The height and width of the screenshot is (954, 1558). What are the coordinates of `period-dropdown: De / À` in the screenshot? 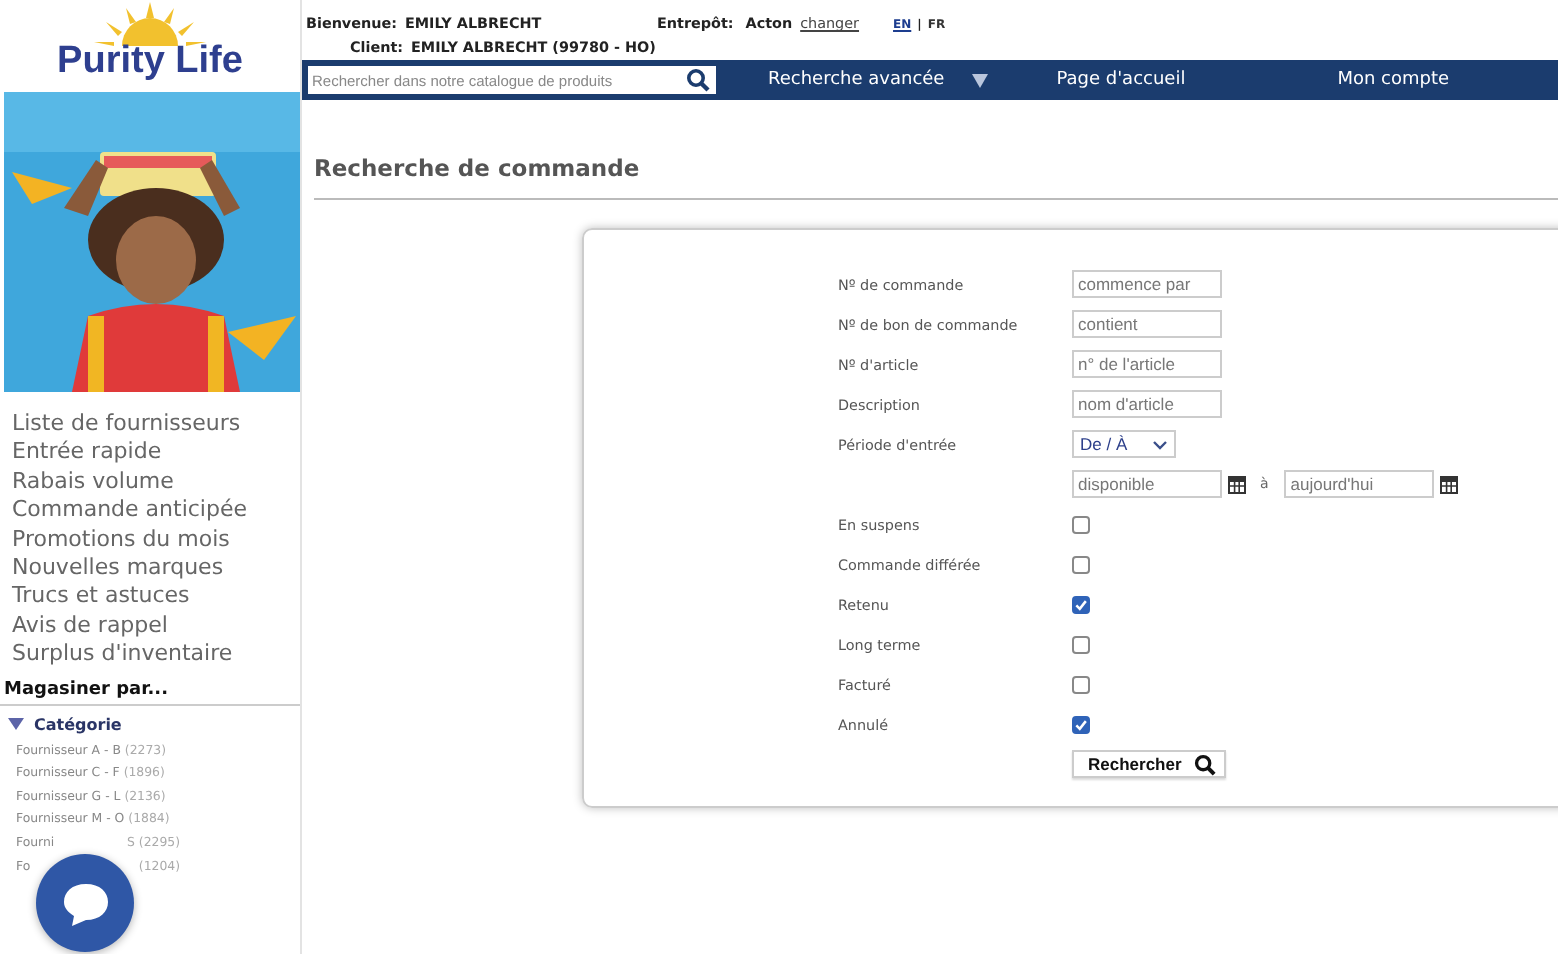 It's located at (1124, 444).